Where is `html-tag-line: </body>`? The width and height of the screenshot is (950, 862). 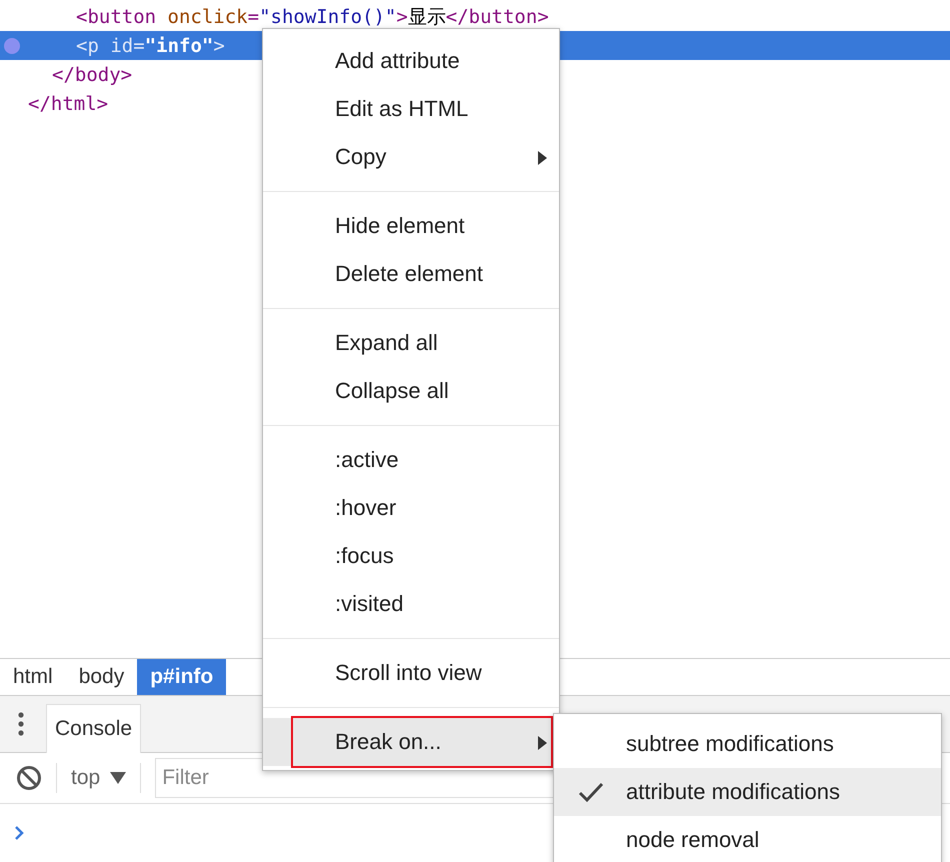
html-tag-line: </body> is located at coordinates (92, 75).